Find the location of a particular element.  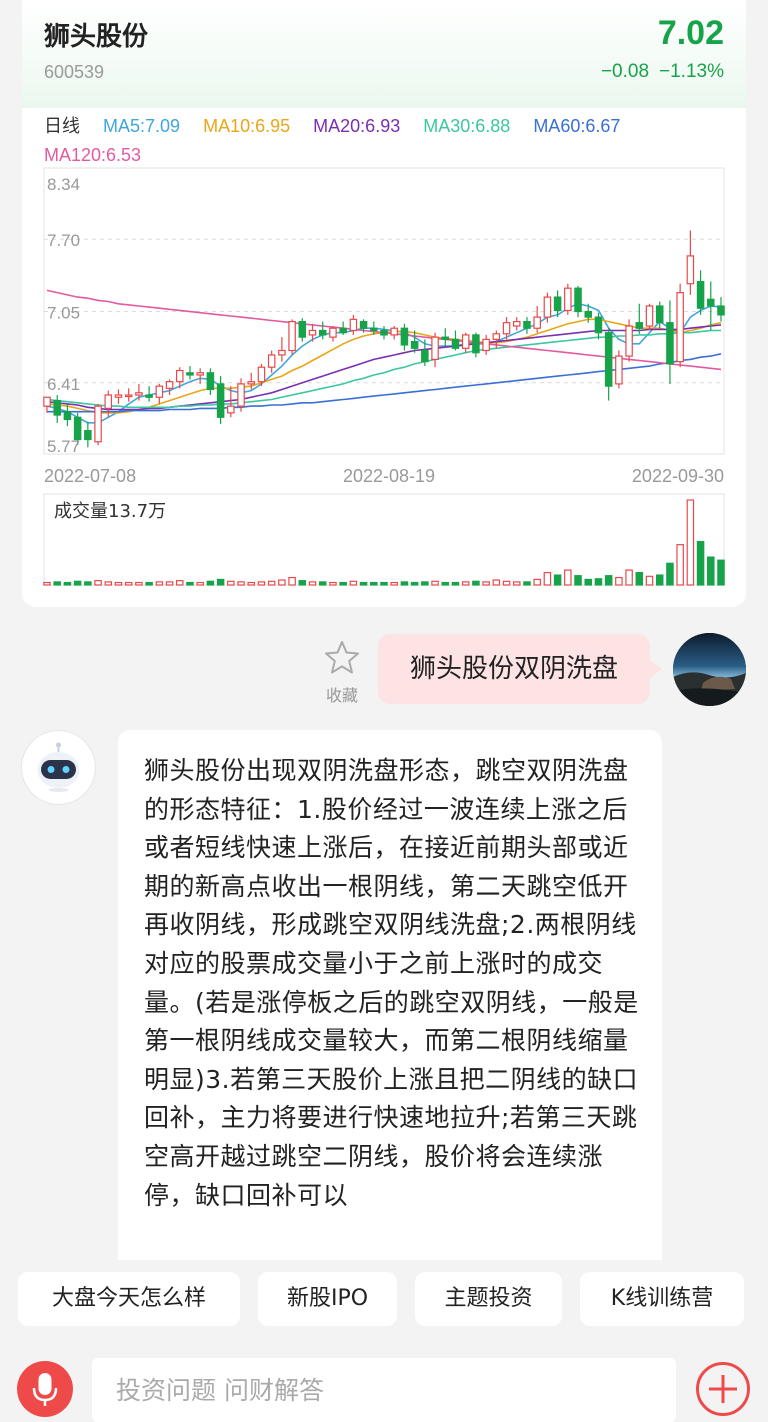

robot-icon is located at coordinates (58, 767).